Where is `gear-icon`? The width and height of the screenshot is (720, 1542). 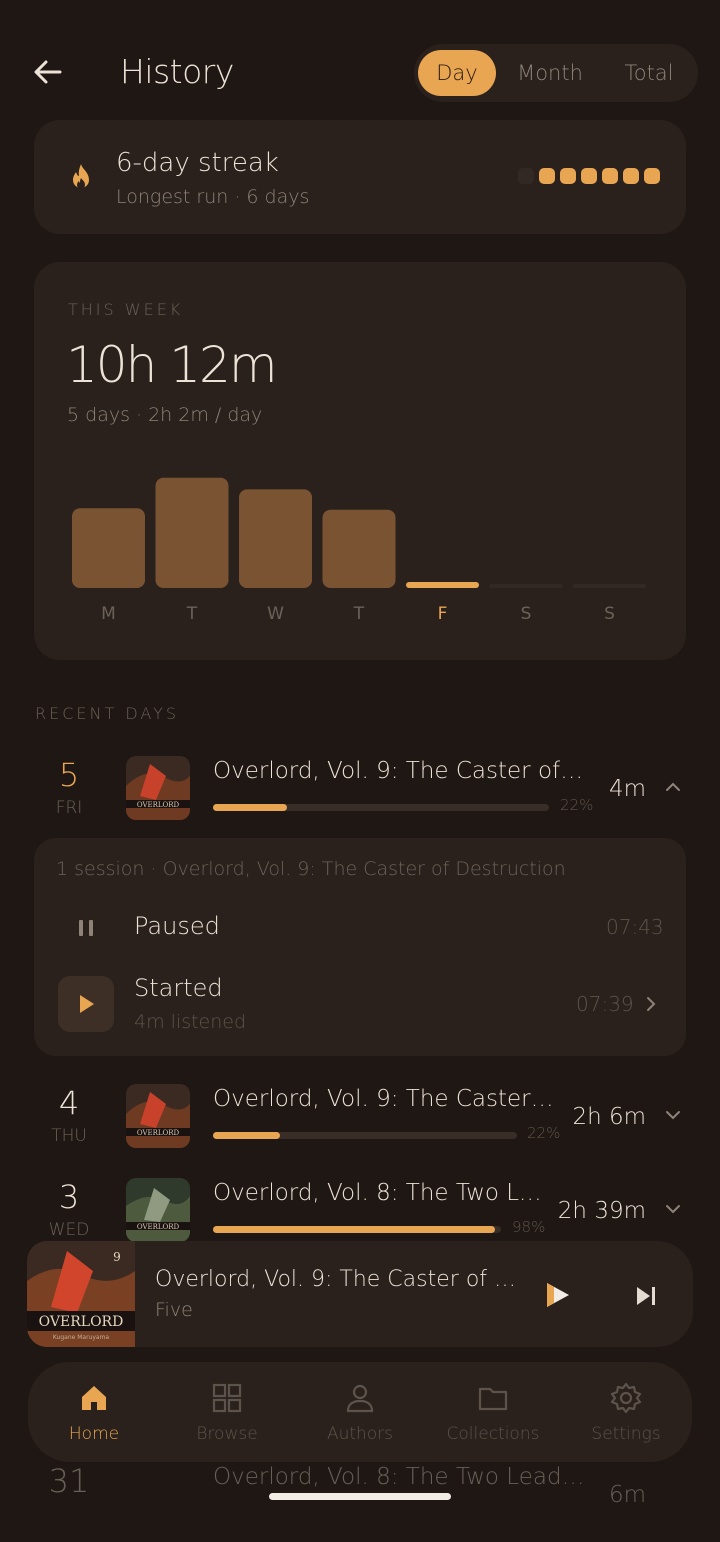
gear-icon is located at coordinates (626, 1398).